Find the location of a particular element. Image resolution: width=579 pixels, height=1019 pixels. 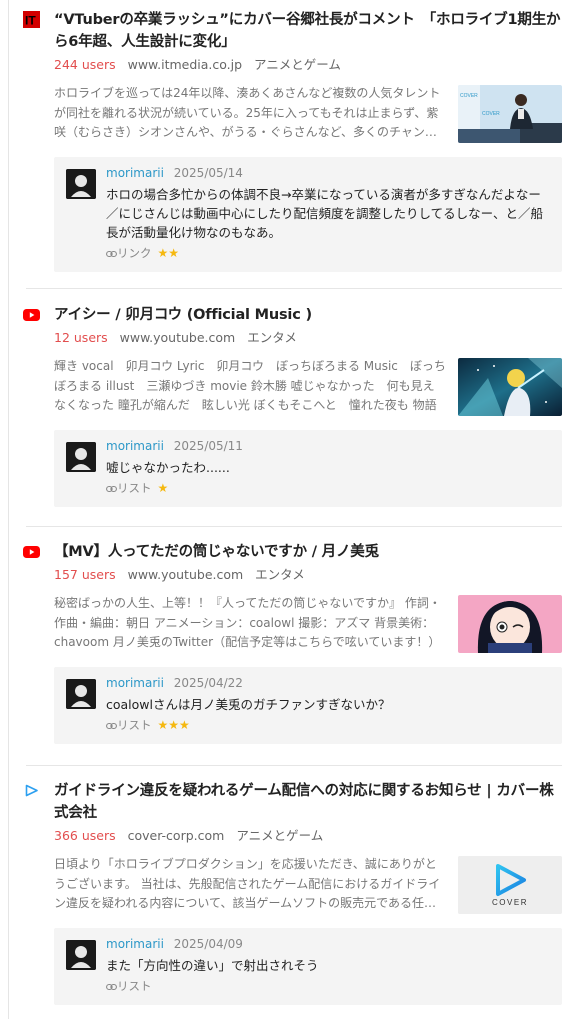

comment-date: 2025/04/09 is located at coordinates (208, 944).